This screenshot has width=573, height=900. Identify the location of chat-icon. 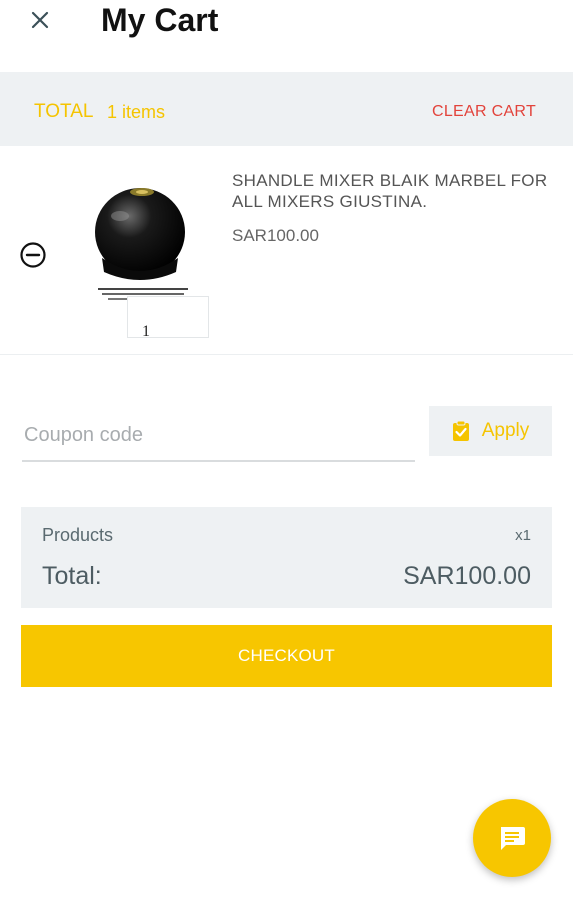
(513, 838).